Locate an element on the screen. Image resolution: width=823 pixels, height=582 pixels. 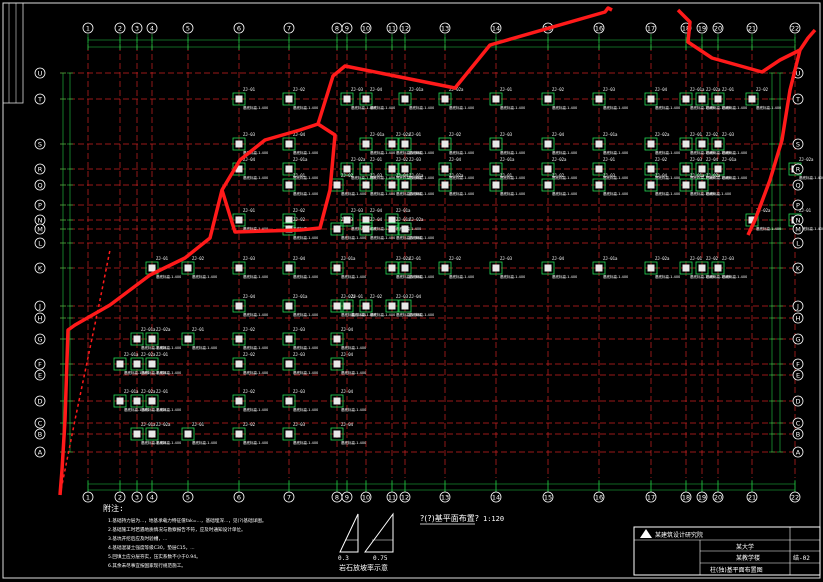
axis-bubble-left-R-label: R is located at coordinates (40, 170).